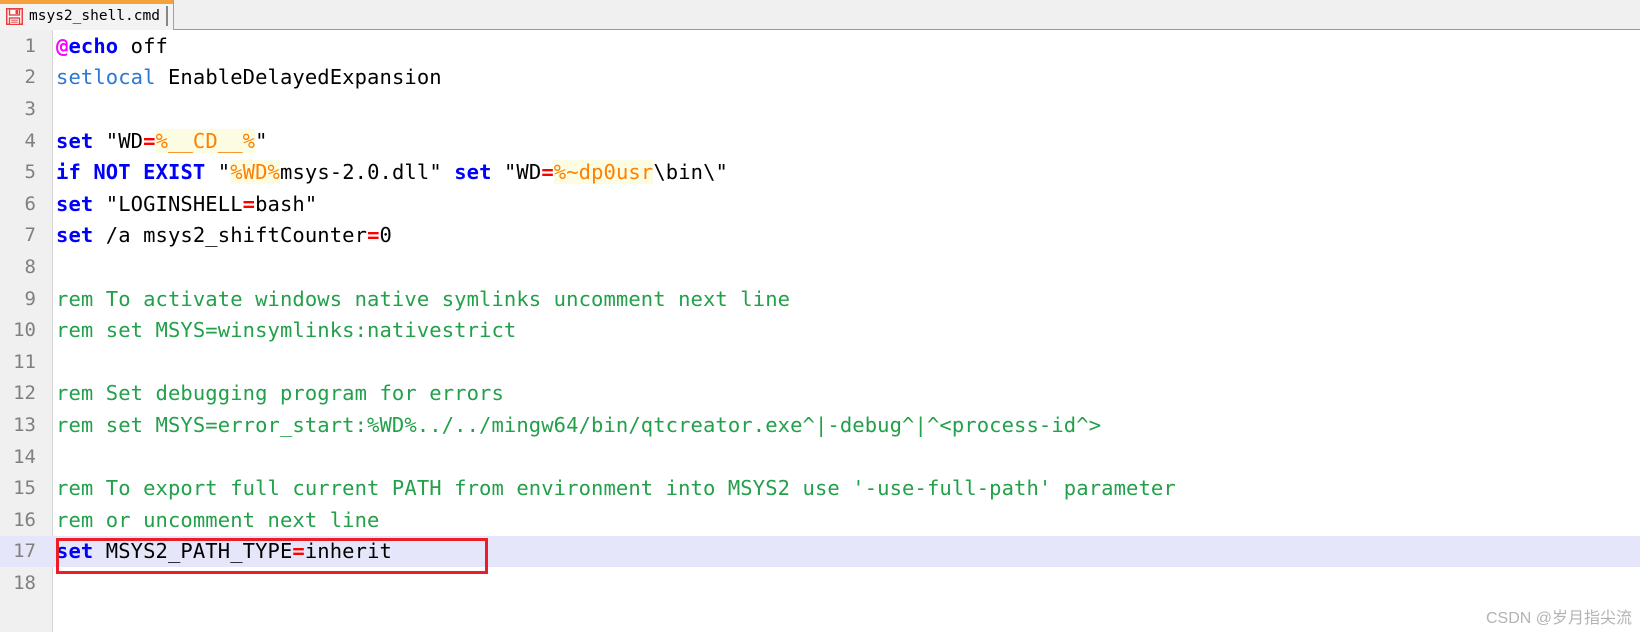  Describe the element at coordinates (1558, 618) in the screenshot. I see `watermark-text: CSDN @岁月指尖流` at that location.